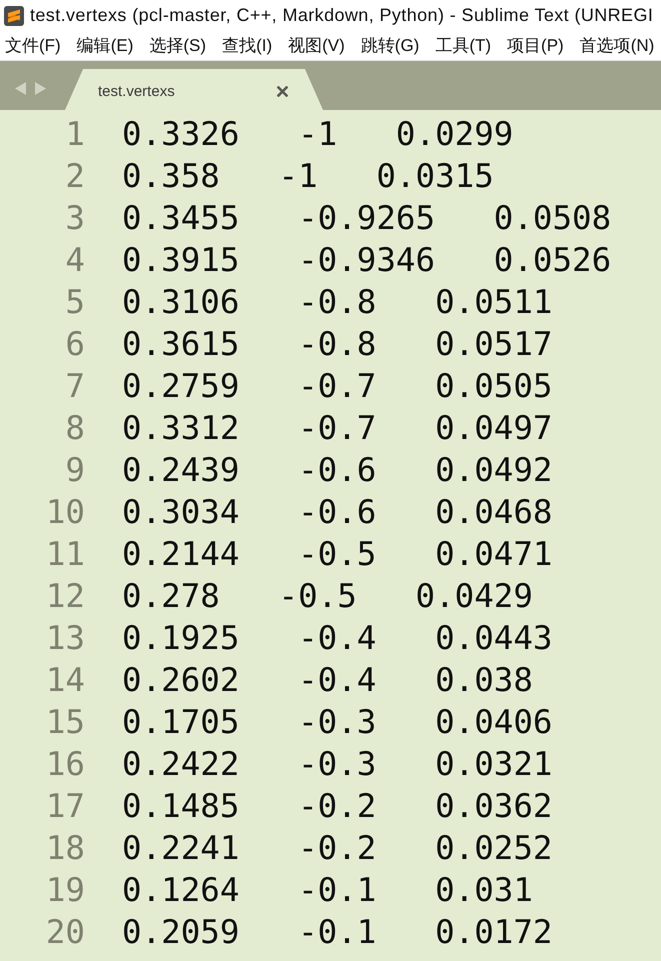 The width and height of the screenshot is (661, 961). I want to click on code-line: 0.3106 -0.8 0.0511, so click(337, 302).